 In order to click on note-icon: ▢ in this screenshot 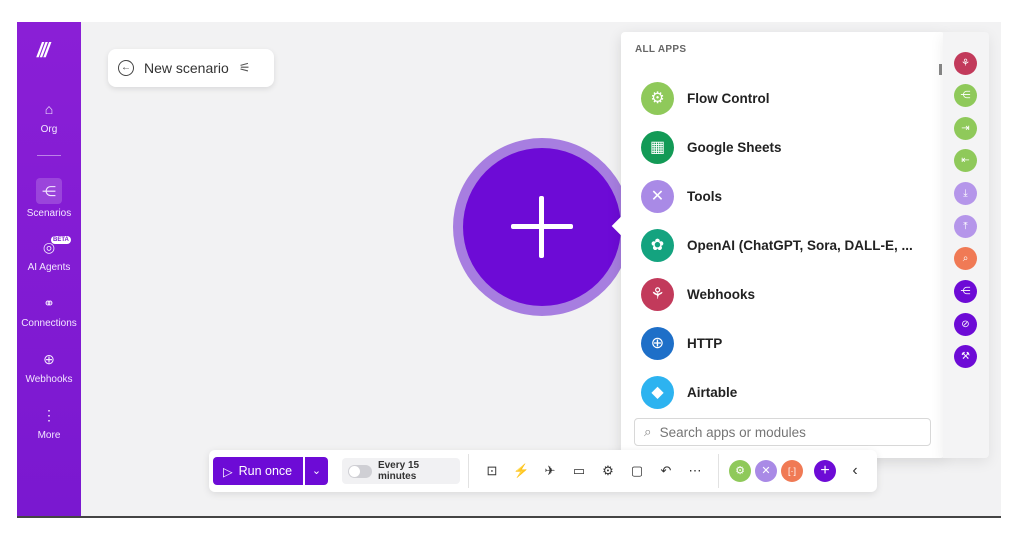, I will do `click(637, 471)`.